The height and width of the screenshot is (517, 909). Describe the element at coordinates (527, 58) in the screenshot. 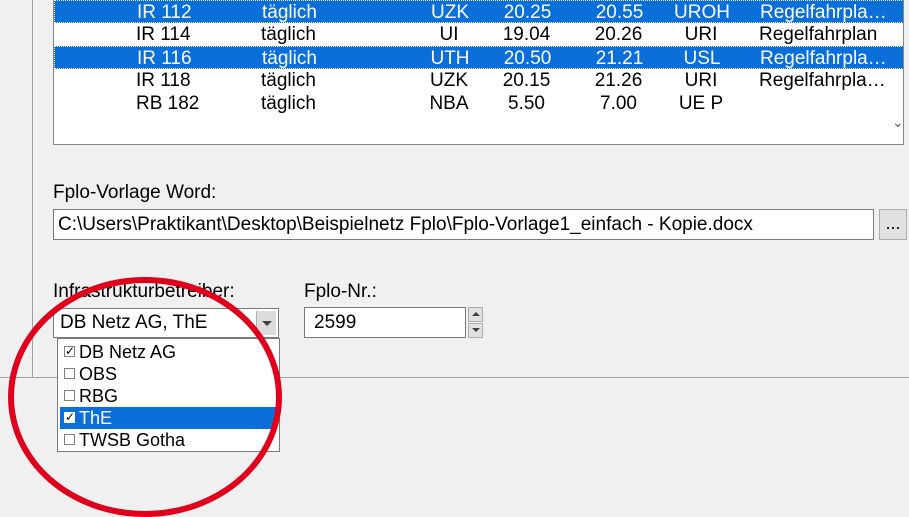

I see `train-departure: 20.50` at that location.